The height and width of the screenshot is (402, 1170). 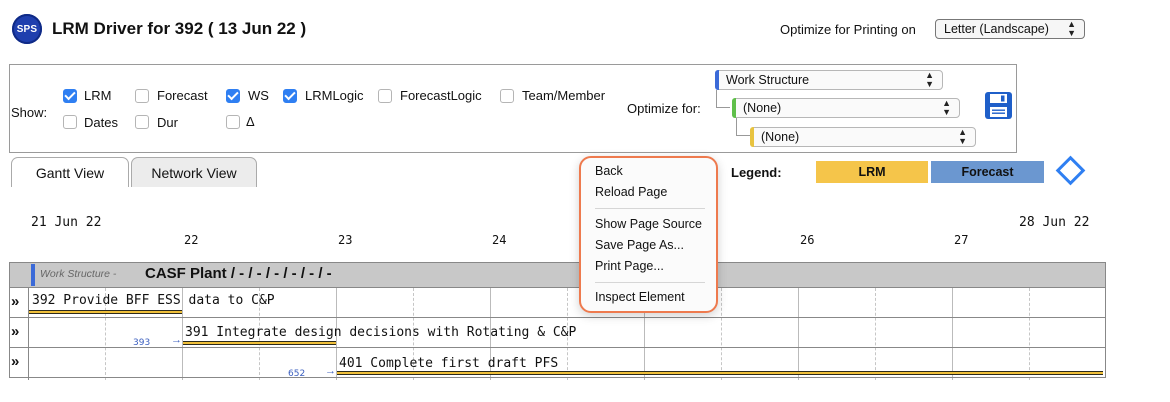 I want to click on checkbox-label-ws: WS, so click(x=258, y=95).